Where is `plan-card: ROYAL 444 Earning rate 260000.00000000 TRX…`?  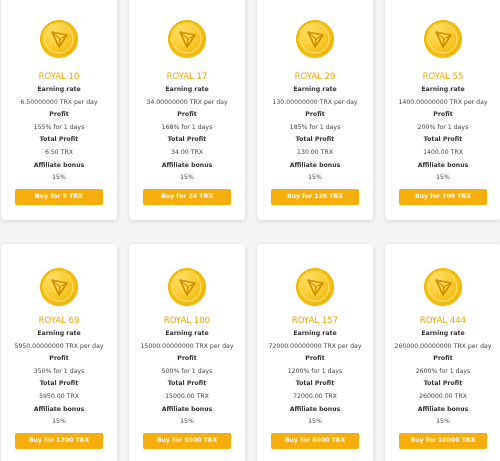
plan-card: ROYAL 444 Earning rate 260000.00000000 TRX… is located at coordinates (442, 352).